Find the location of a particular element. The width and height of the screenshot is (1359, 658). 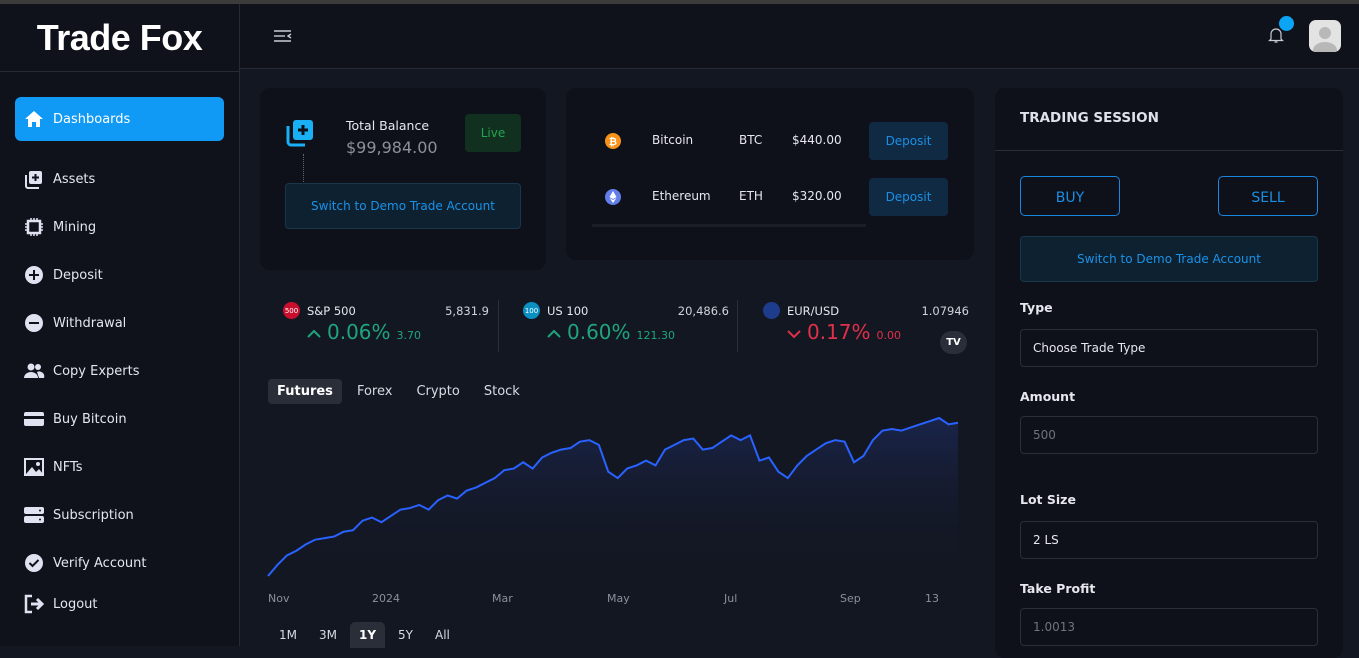

trade-type-select: Choose Trade Type is located at coordinates (1169, 348).